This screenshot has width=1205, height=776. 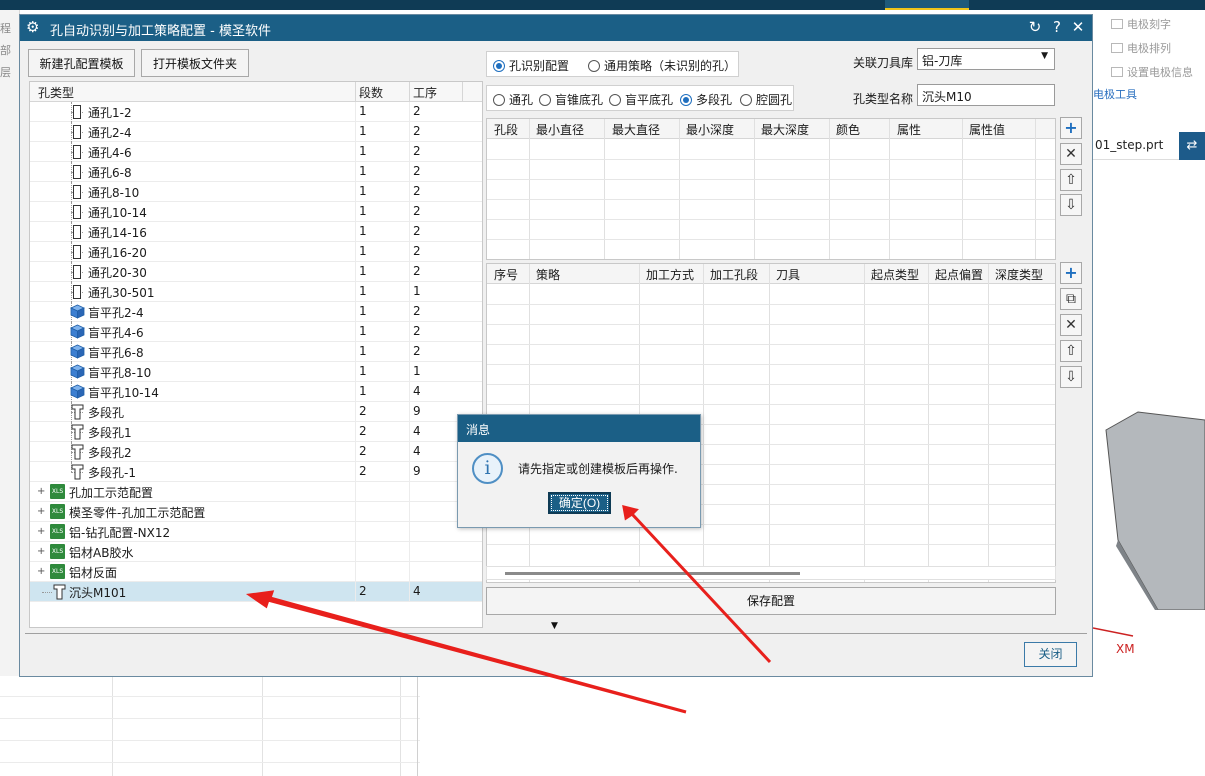 What do you see at coordinates (371, 92) in the screenshot?
I see `column-segments: 段数` at bounding box center [371, 92].